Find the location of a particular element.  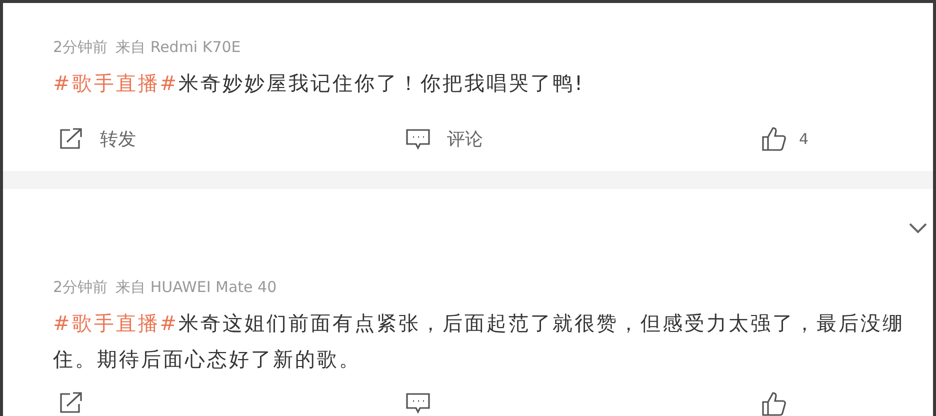

comment-button: 评论 is located at coordinates (465, 139).